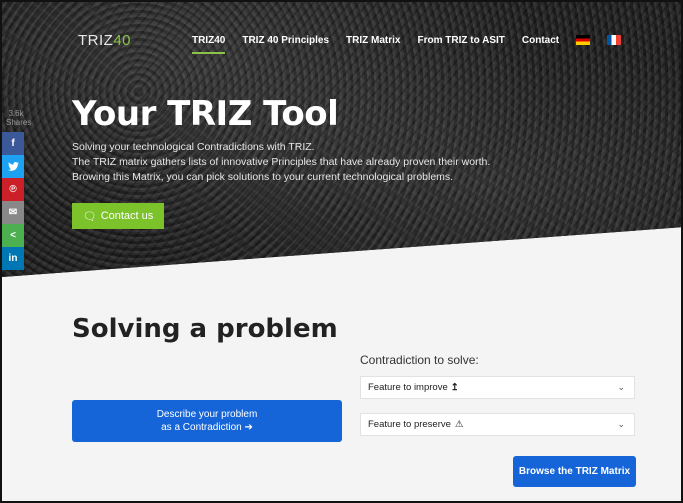 The image size is (683, 503). I want to click on facebook-icon: f, so click(13, 143).